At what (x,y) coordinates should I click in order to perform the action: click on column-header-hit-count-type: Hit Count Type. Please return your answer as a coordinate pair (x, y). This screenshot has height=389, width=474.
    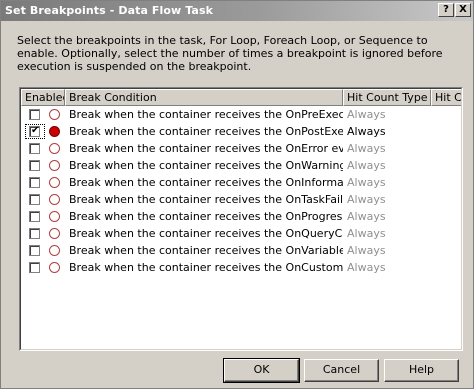
    Looking at the image, I should click on (387, 97).